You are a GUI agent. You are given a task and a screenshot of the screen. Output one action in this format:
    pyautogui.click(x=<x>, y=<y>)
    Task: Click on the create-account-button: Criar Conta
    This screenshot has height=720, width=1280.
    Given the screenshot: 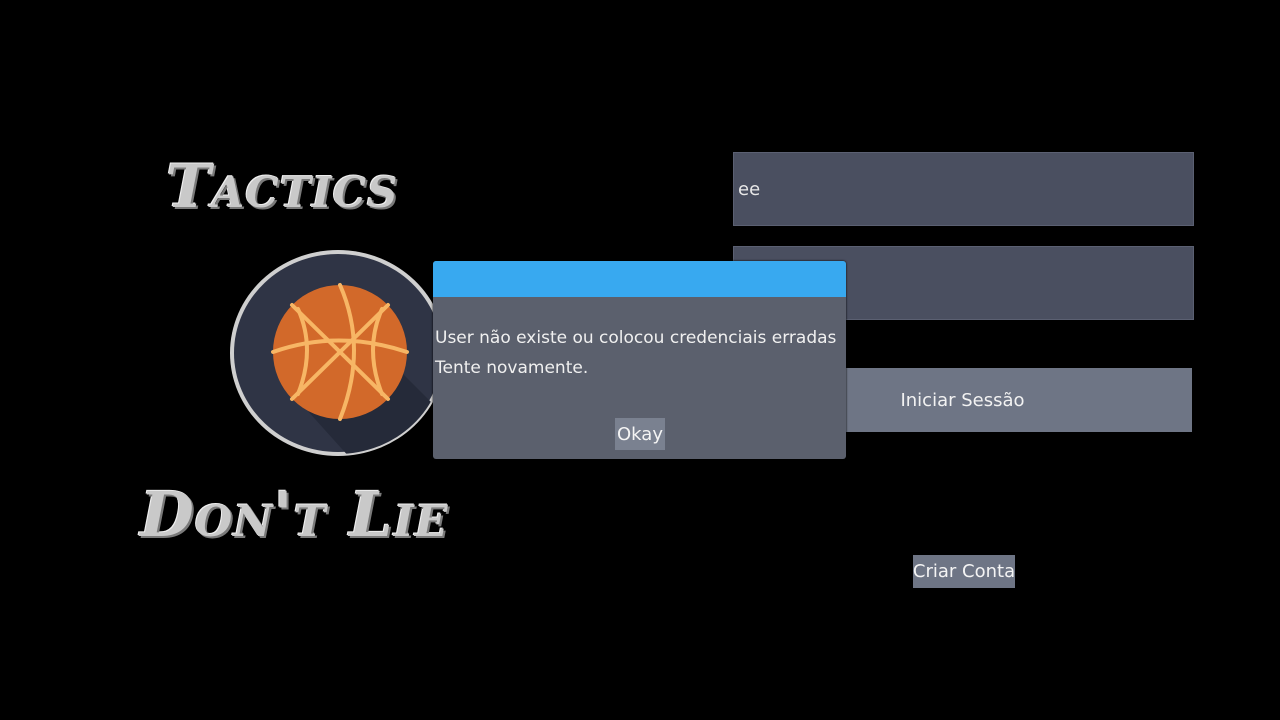 What is the action you would take?
    pyautogui.click(x=964, y=571)
    